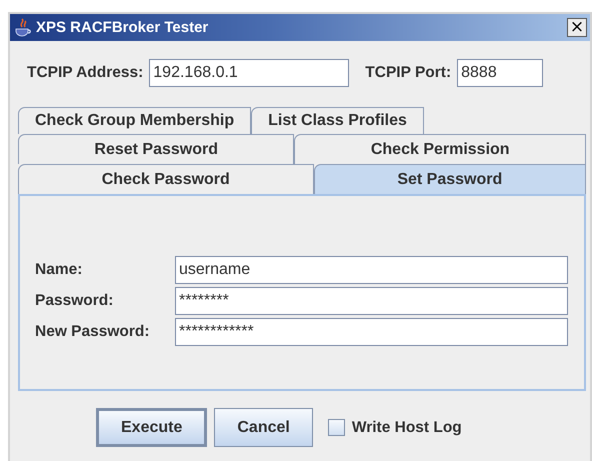 The height and width of the screenshot is (461, 592). I want to click on input-field: username, so click(371, 270).